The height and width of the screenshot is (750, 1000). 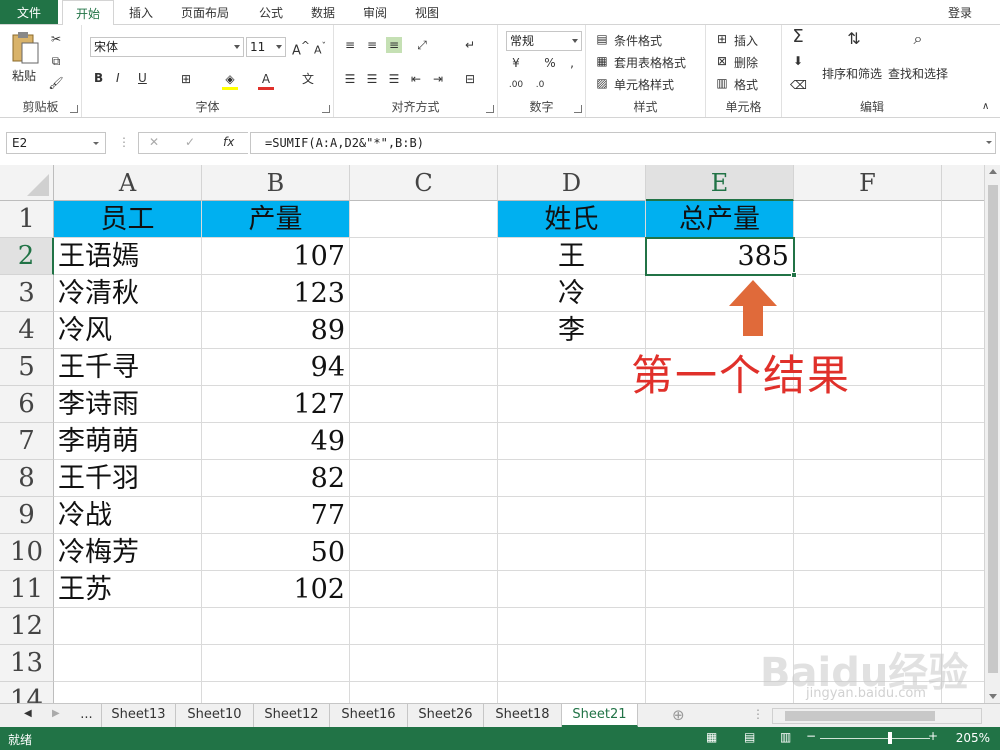 What do you see at coordinates (572, 219) in the screenshot?
I see `cell-d1: 姓氏` at bounding box center [572, 219].